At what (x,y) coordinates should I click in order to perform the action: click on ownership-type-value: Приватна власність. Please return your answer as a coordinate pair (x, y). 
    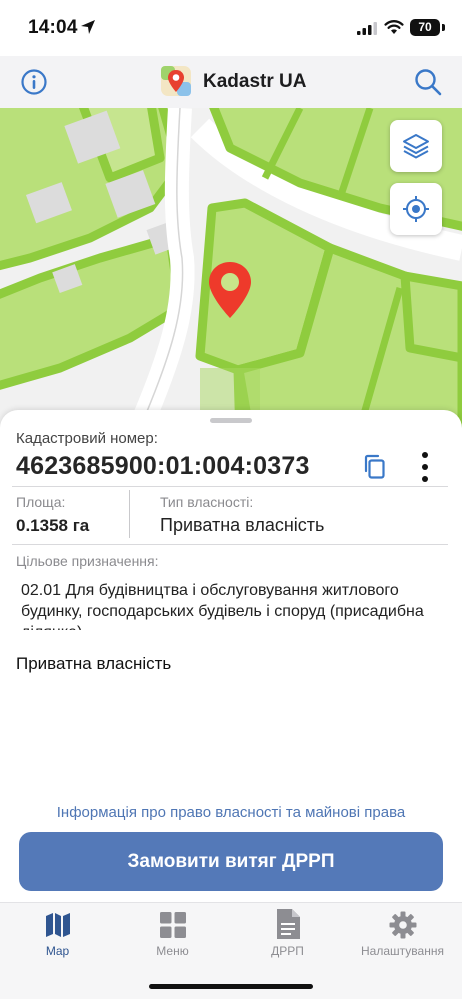
    Looking at the image, I should click on (242, 525).